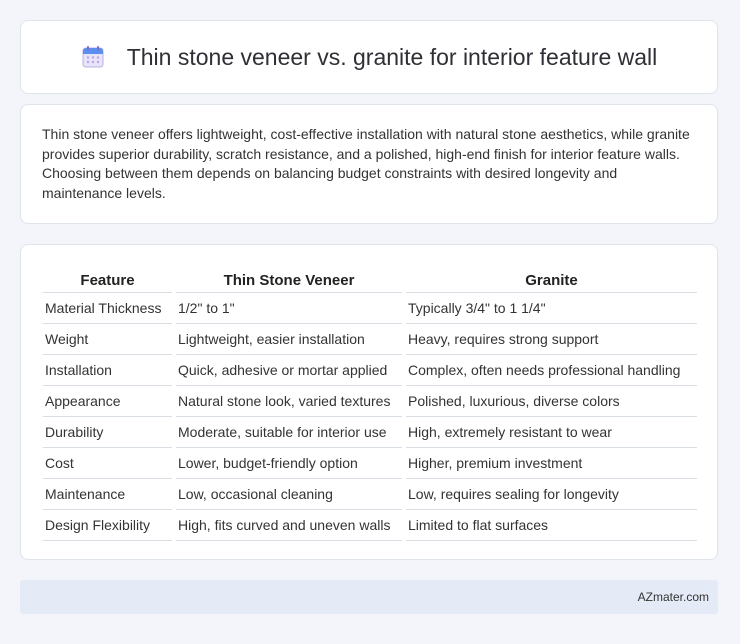 The height and width of the screenshot is (644, 740). I want to click on column-header-thin-stone-veneer: Thin Stone Veneer, so click(289, 279).